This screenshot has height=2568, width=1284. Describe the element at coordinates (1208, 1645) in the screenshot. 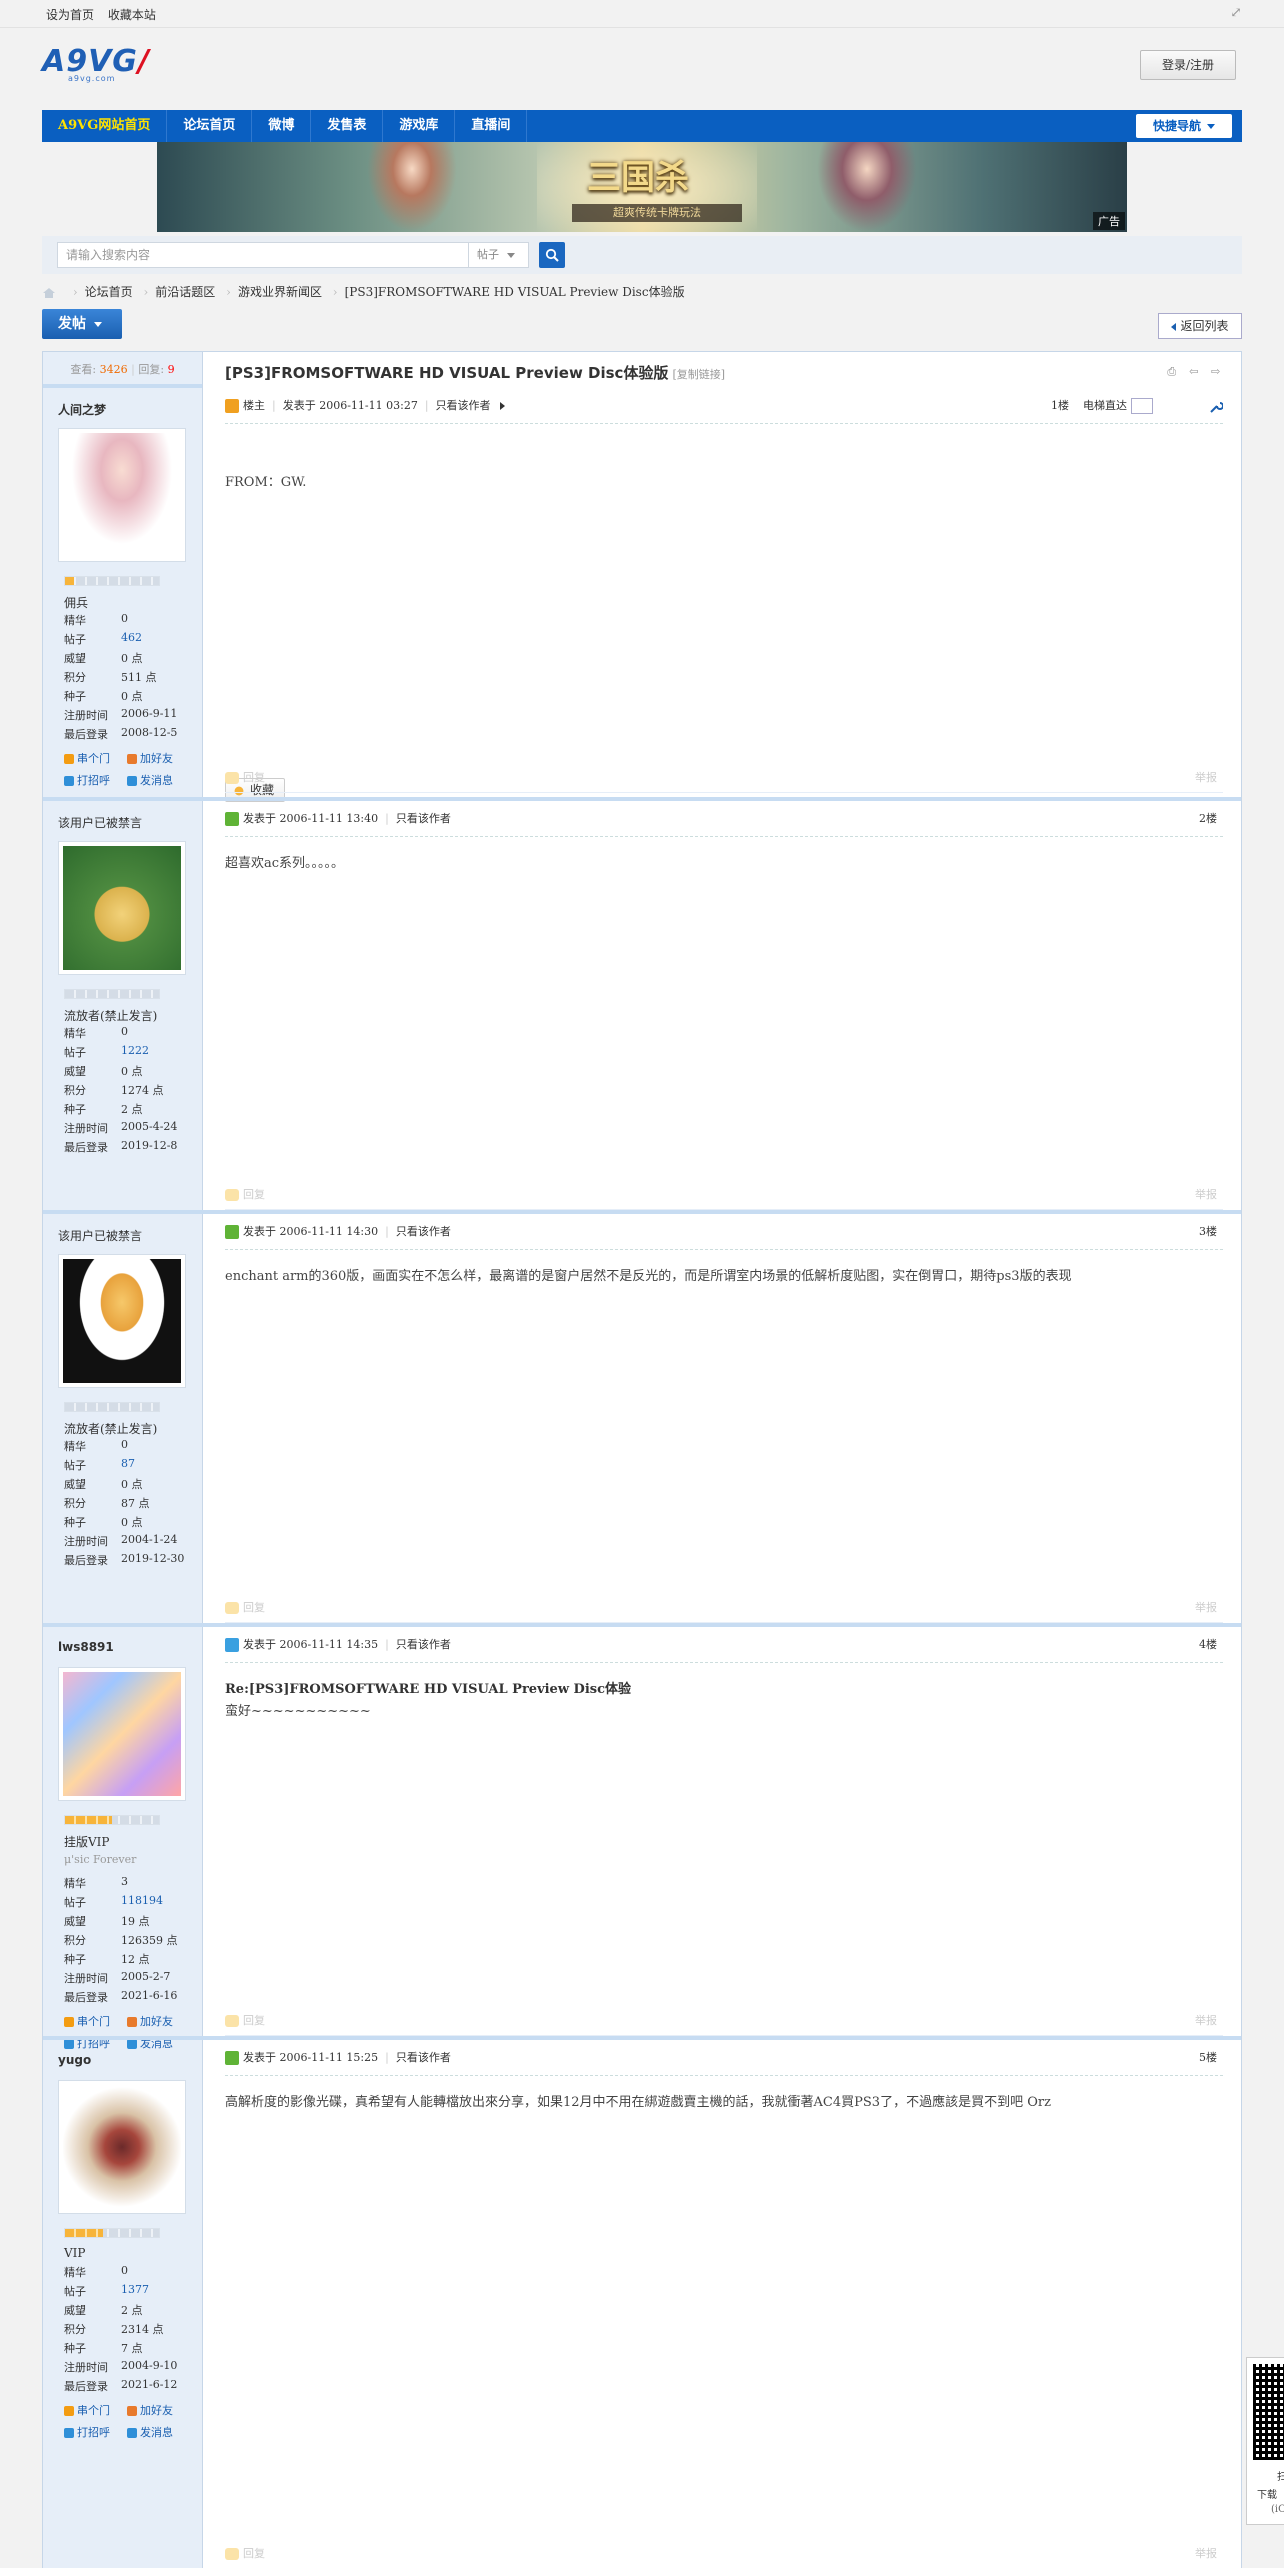

I see `floor-number: 4楼` at that location.